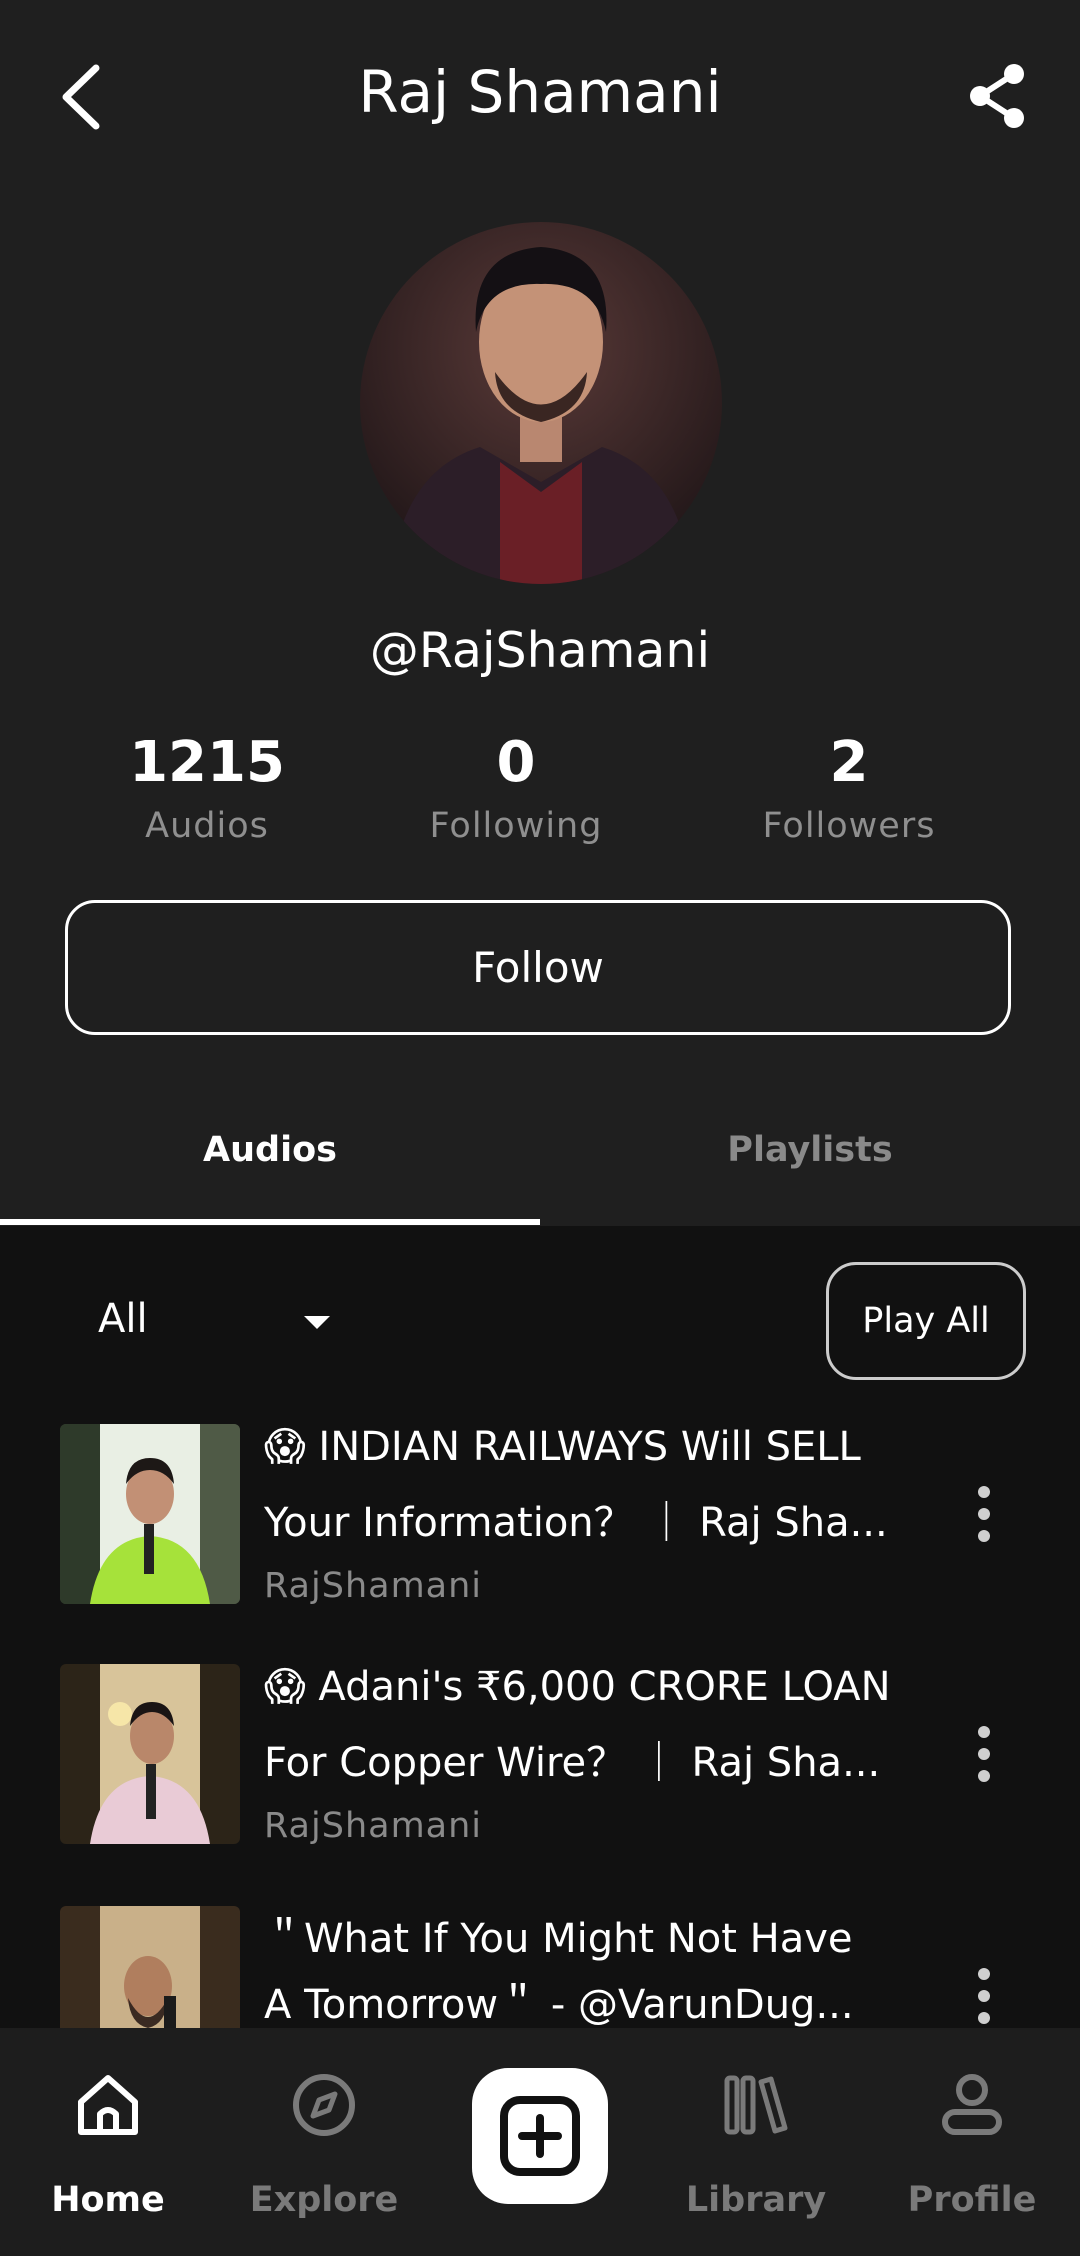 This screenshot has width=1080, height=2256. I want to click on stat-followers: 2 Followers, so click(849, 787).